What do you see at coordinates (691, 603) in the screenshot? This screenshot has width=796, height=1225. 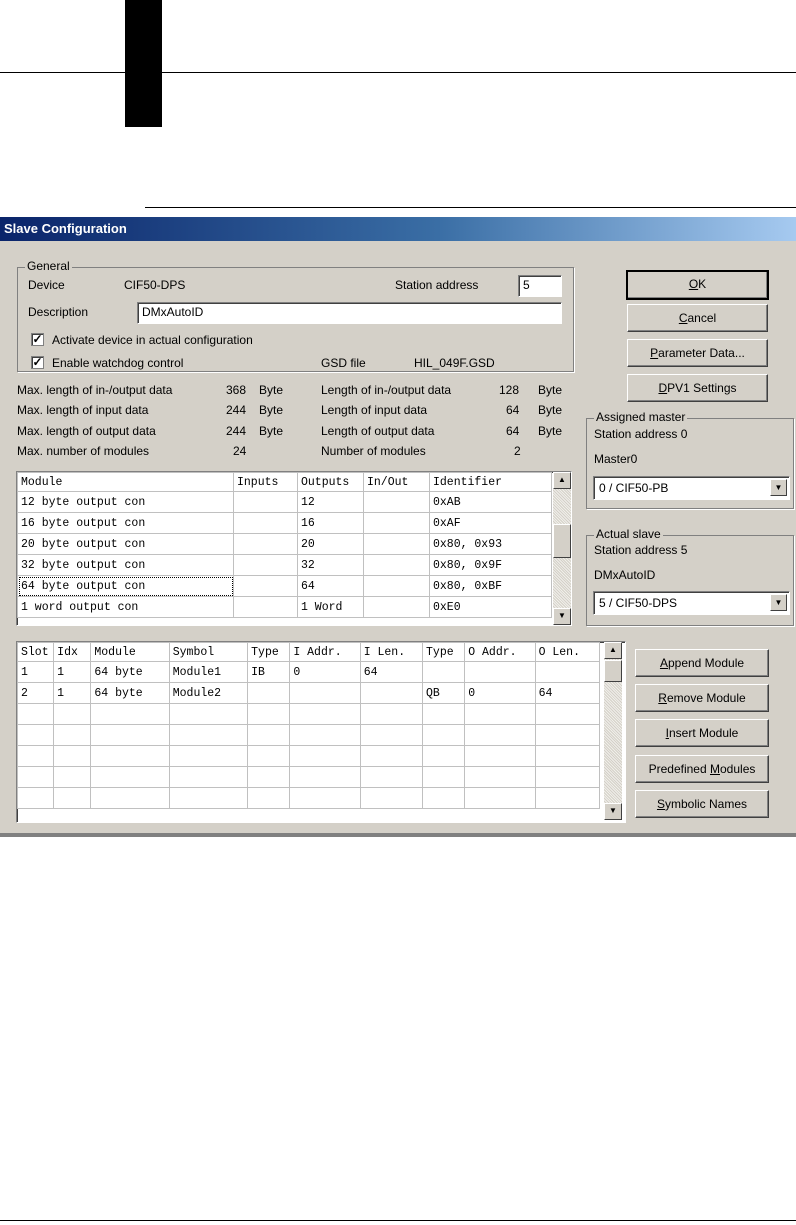 I see `slave-select: 5 / CIF50-DPS ▼` at bounding box center [691, 603].